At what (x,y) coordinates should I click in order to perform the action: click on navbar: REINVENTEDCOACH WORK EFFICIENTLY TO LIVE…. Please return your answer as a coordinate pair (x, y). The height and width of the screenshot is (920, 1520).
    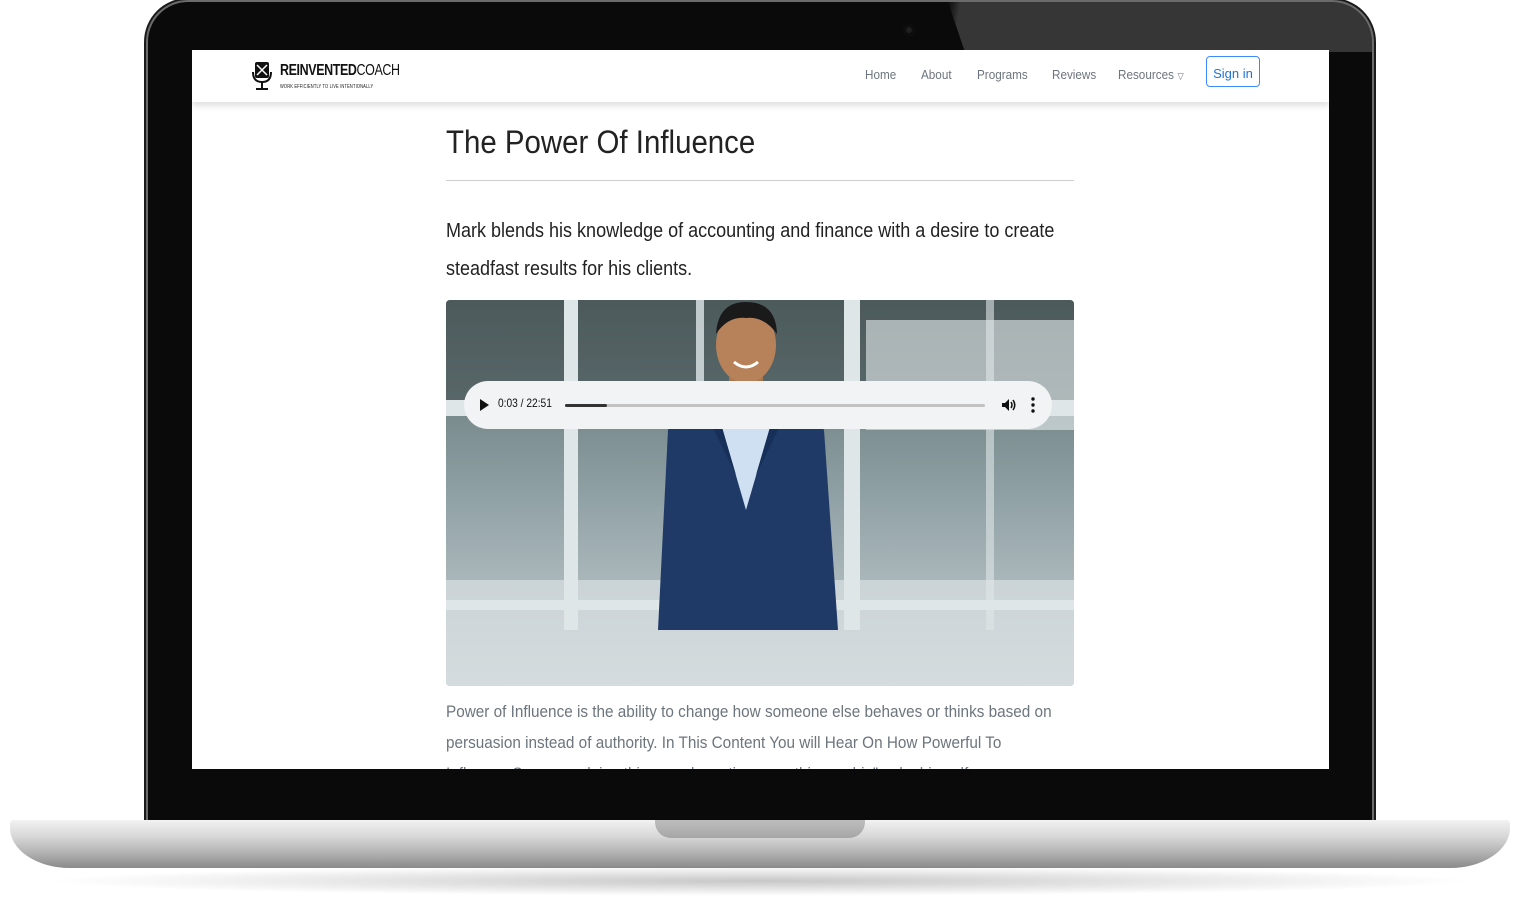
    Looking at the image, I should click on (760, 76).